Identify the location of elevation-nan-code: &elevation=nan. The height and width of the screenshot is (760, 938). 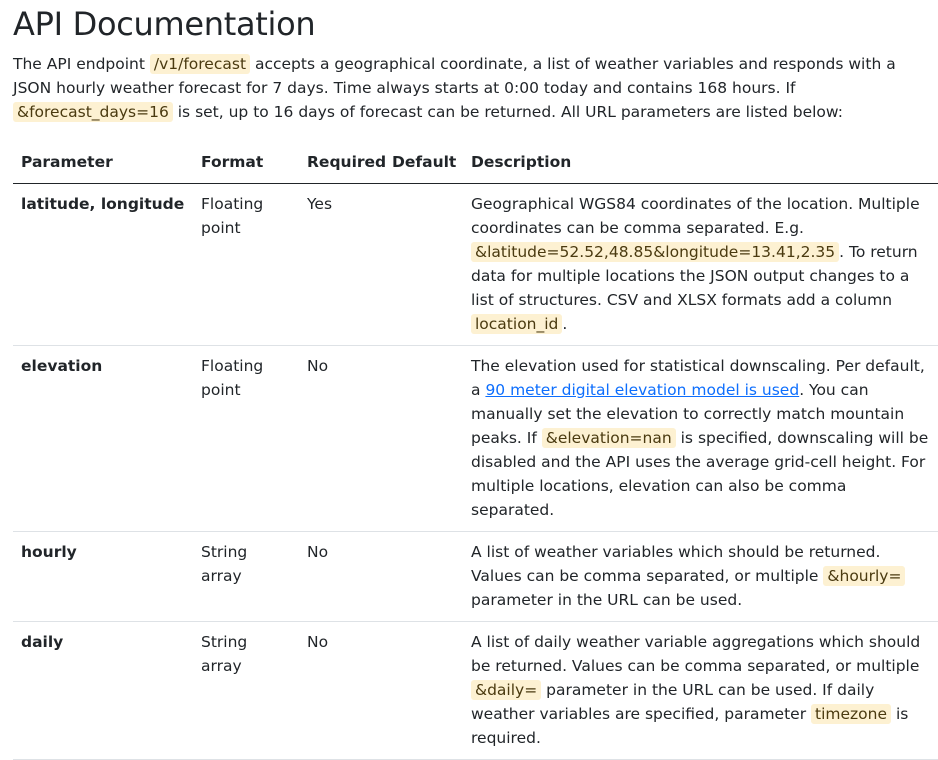
(608, 438).